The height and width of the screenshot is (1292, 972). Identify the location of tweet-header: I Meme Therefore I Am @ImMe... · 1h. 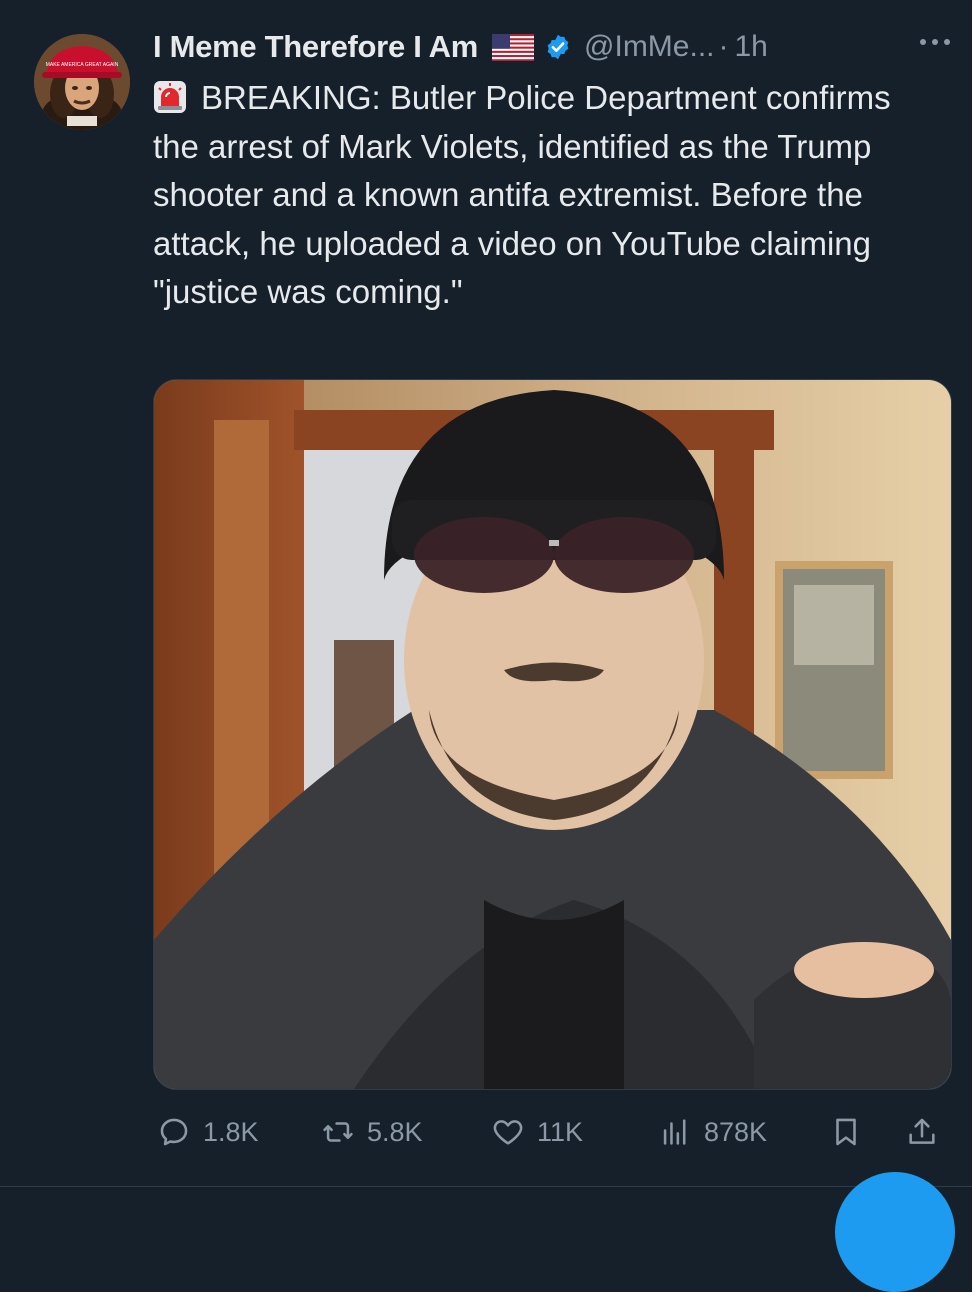
(552, 47).